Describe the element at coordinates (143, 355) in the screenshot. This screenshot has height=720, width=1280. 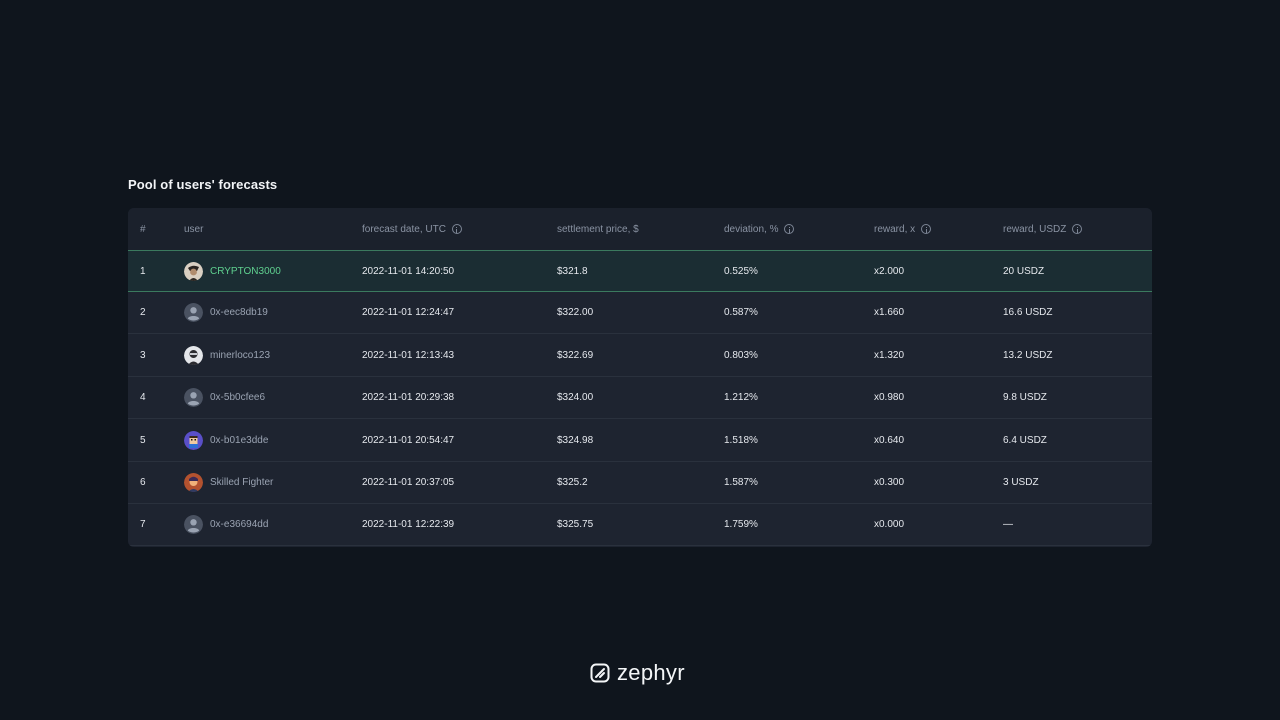
I see `rank-cell: 3` at that location.